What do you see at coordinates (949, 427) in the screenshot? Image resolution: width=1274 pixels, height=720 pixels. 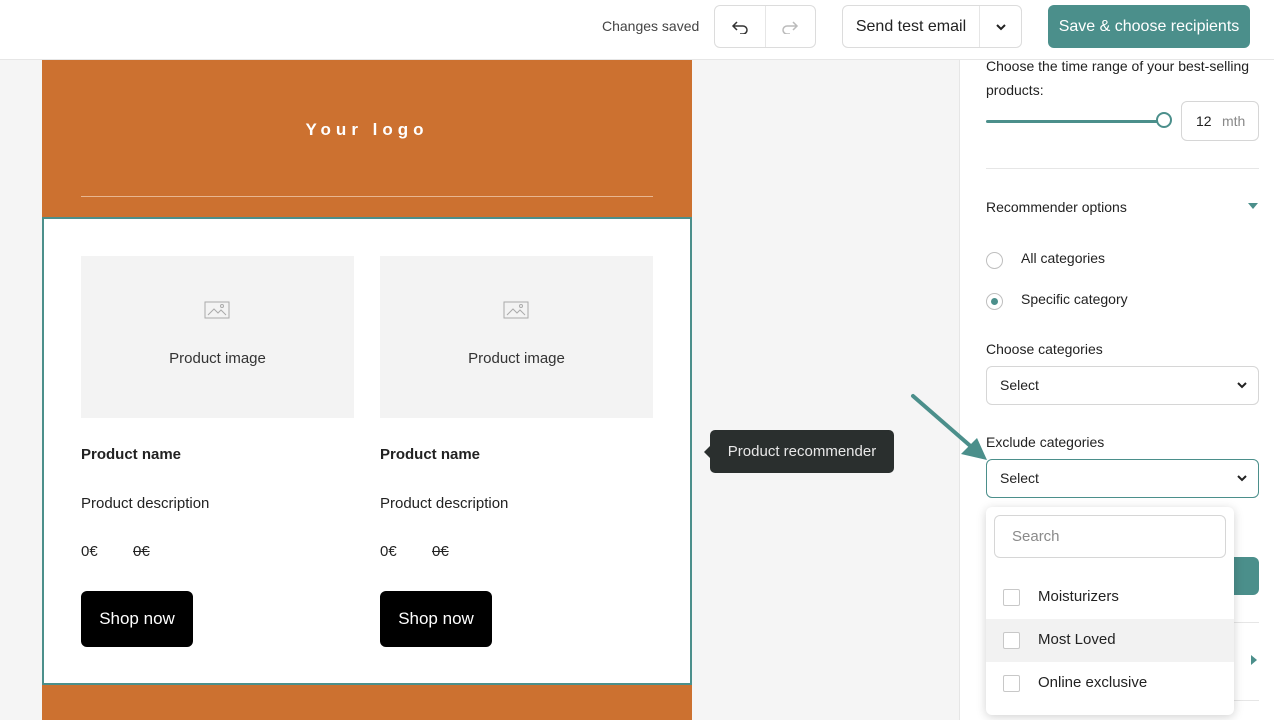 I see `pointer-arrow-icon` at bounding box center [949, 427].